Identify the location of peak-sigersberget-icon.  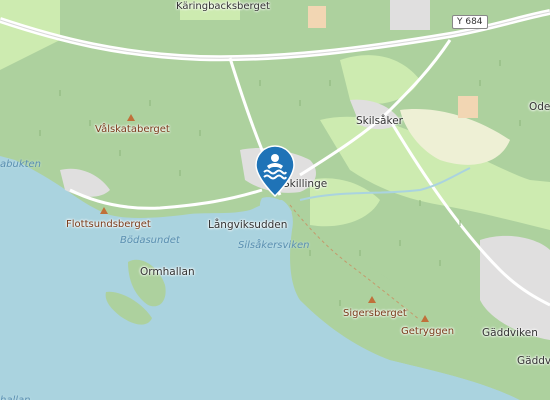
(372, 299).